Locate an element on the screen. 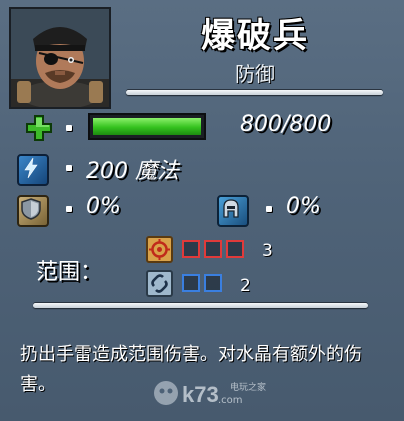  watermark-domain: .com is located at coordinates (230, 400).